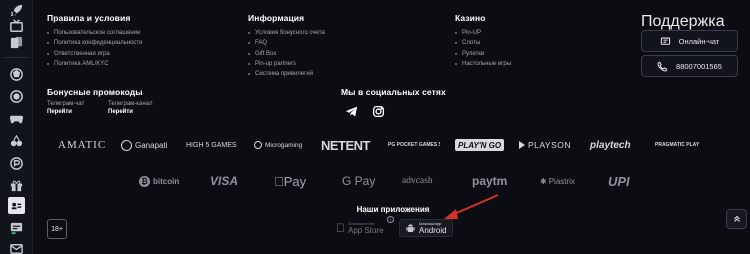  Describe the element at coordinates (286, 43) in the screenshot. I see `info-link: FAQ` at that location.